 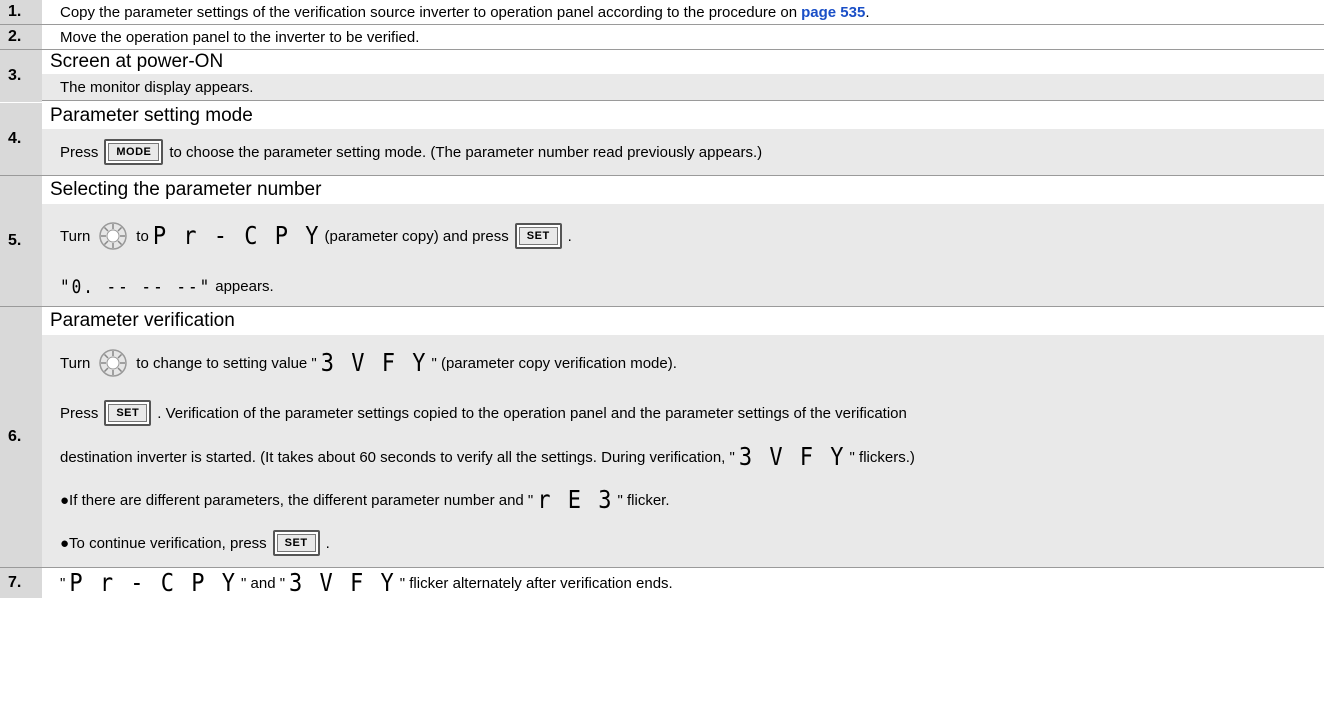 I want to click on step-title: Screen at power-ON, so click(x=137, y=61).